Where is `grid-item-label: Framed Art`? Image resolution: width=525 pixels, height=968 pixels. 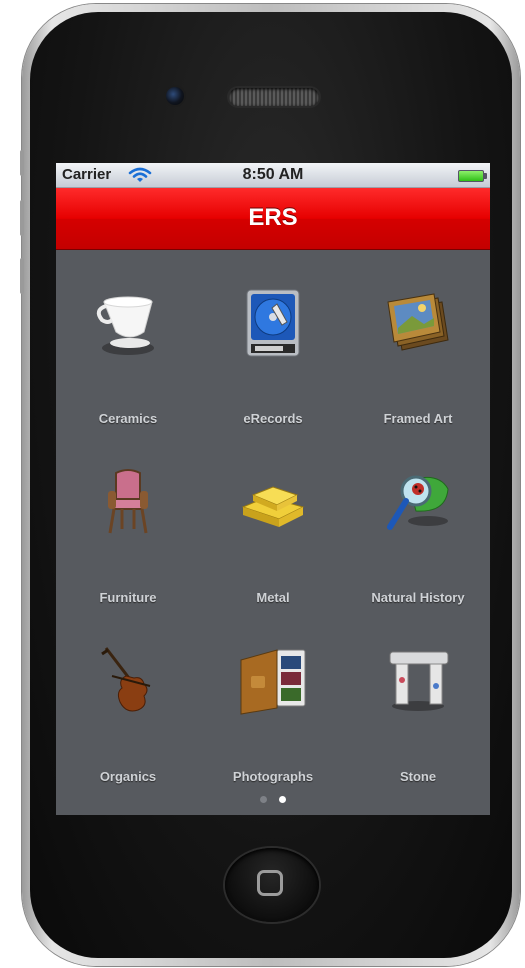 grid-item-label: Framed Art is located at coordinates (418, 418).